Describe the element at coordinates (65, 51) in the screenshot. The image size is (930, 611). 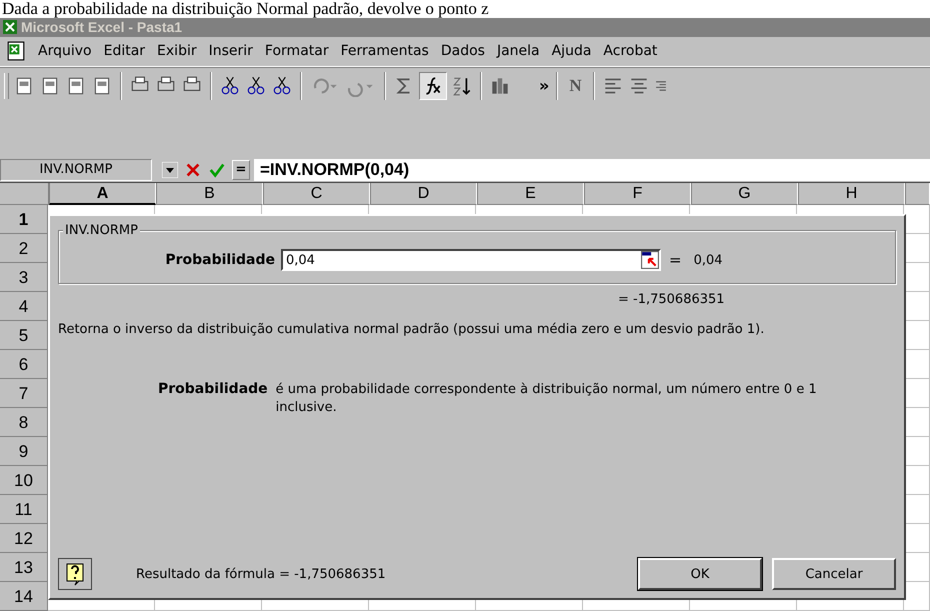
I see `menu-item: Arquivo` at that location.